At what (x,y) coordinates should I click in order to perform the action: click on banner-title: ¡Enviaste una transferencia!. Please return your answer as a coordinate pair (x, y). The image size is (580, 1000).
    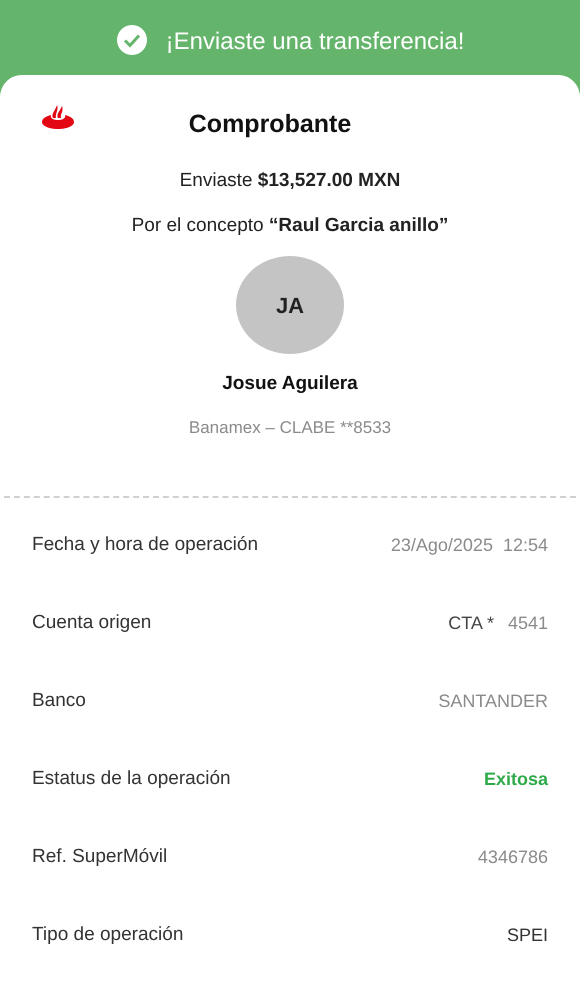
    Looking at the image, I should click on (315, 42).